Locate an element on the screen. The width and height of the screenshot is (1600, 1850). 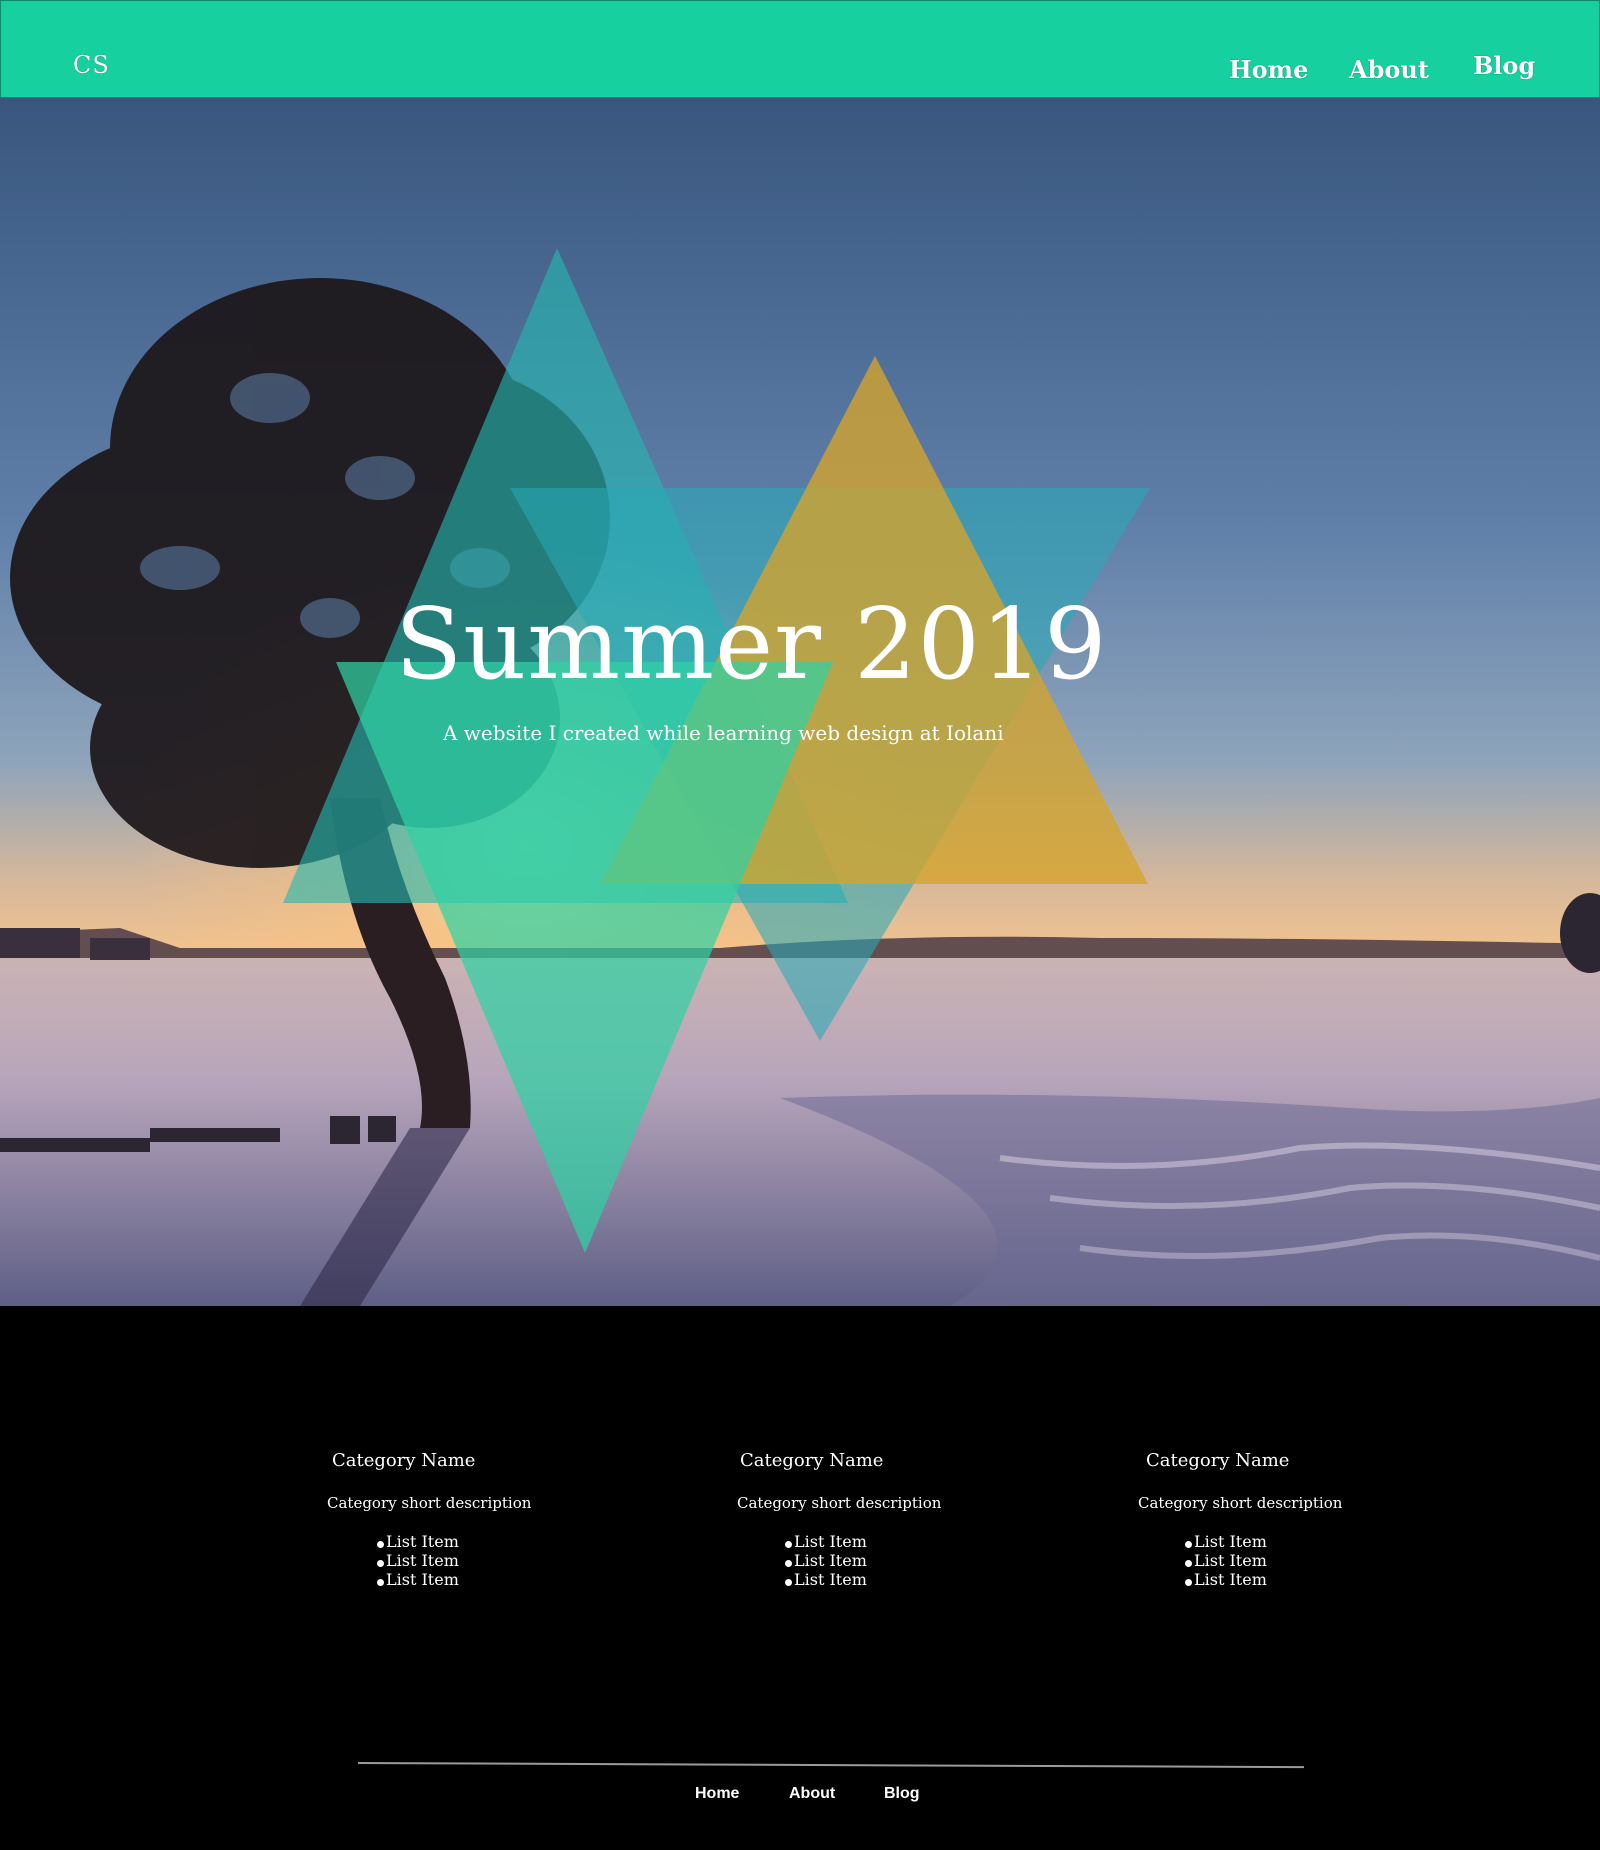
nav-about-link: About is located at coordinates (1389, 69).